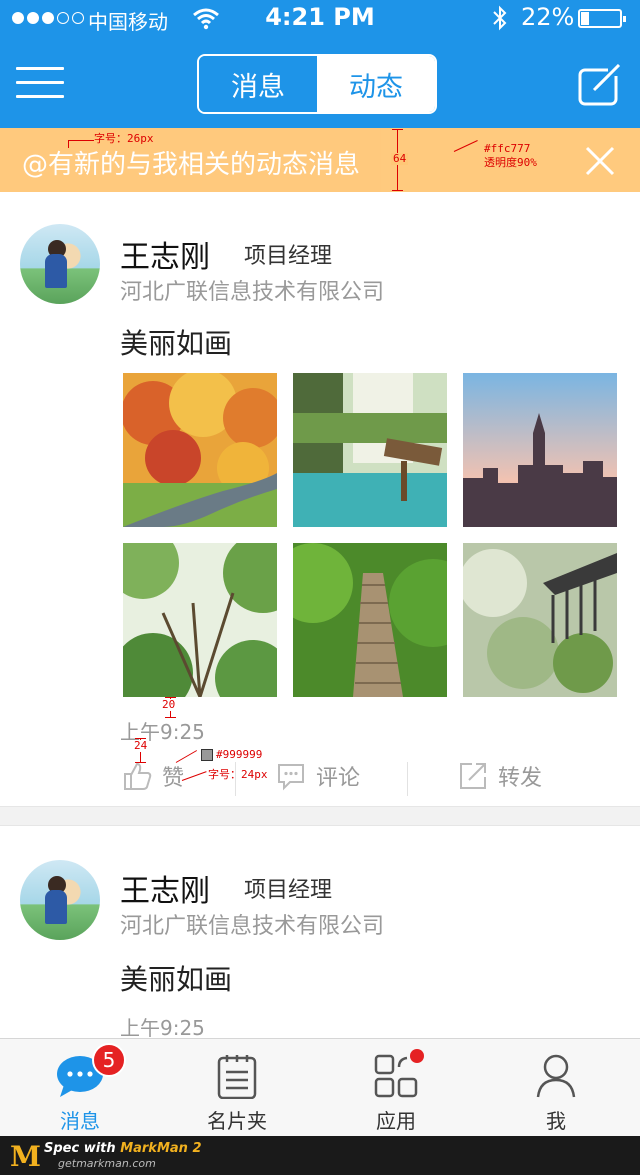 This screenshot has width=640, height=1175. I want to click on tab-messages-bottom: 5 消息, so click(80, 1088).